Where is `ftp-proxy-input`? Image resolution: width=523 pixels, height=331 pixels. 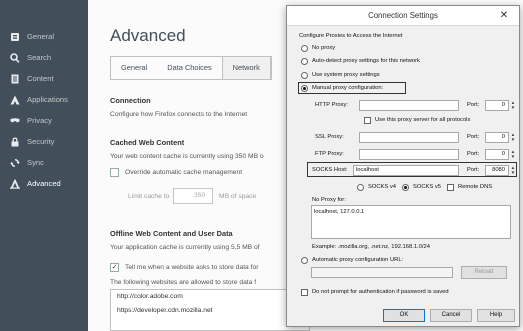 ftp-proxy-input is located at coordinates (409, 154).